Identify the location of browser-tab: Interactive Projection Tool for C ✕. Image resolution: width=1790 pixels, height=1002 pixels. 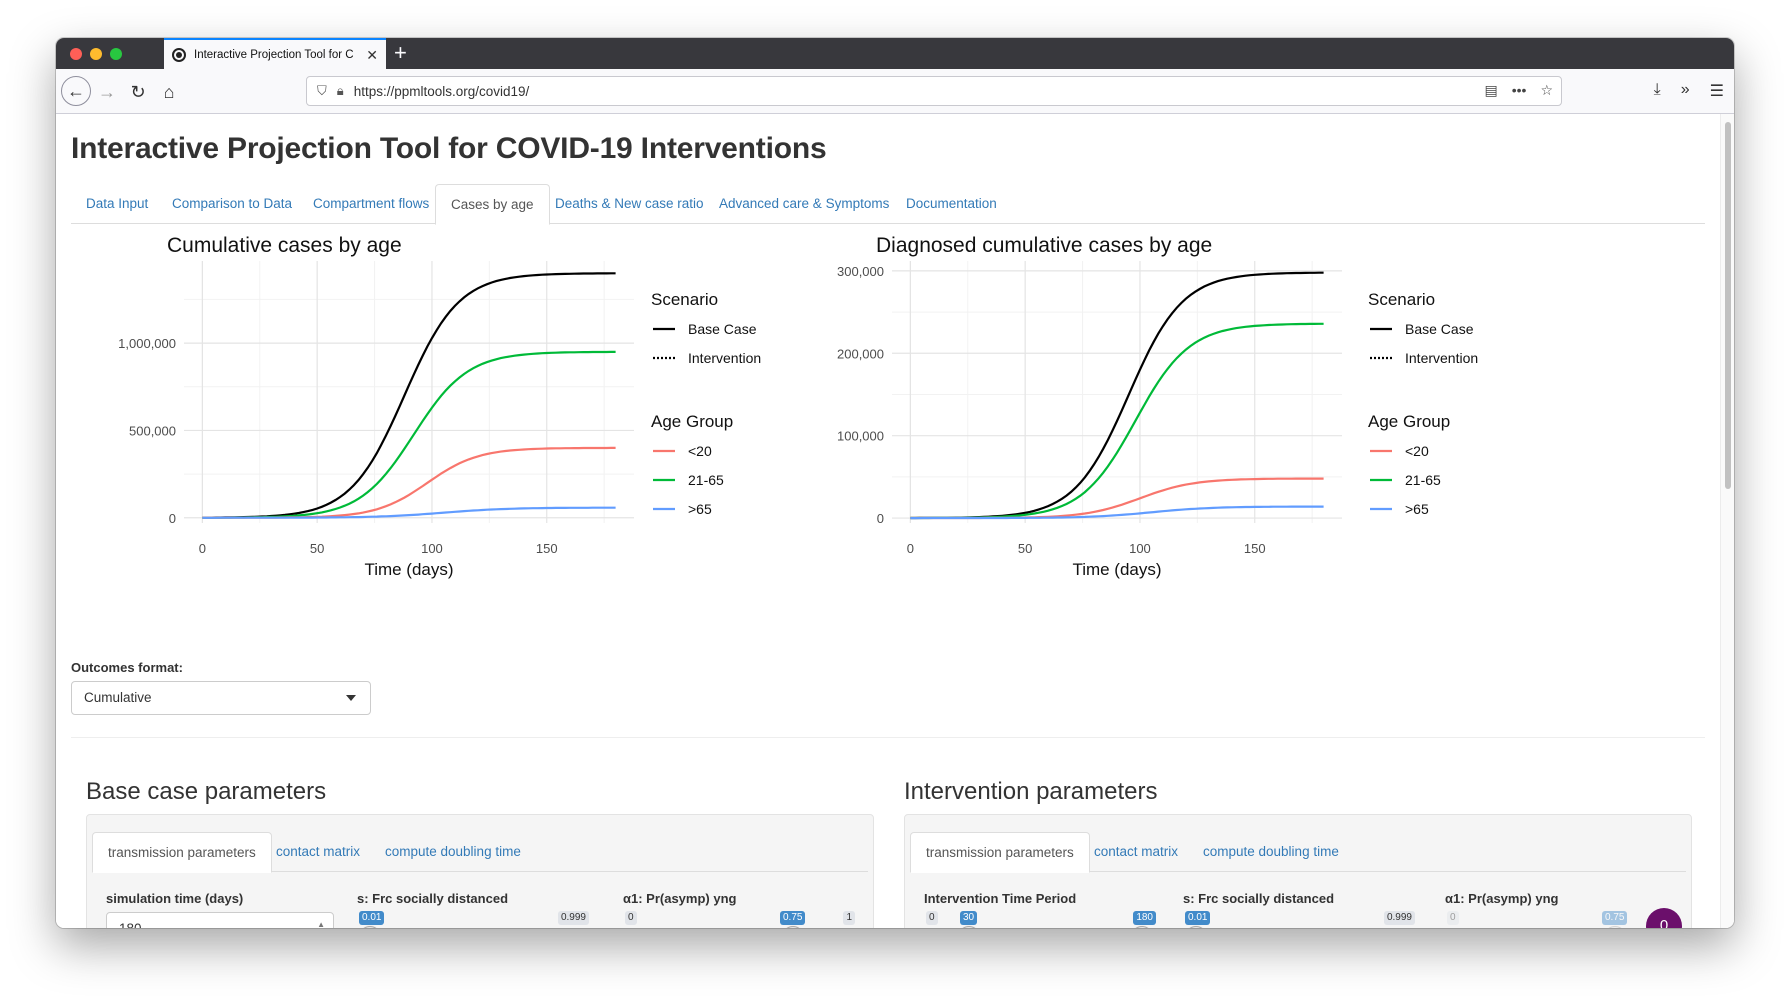
(275, 53).